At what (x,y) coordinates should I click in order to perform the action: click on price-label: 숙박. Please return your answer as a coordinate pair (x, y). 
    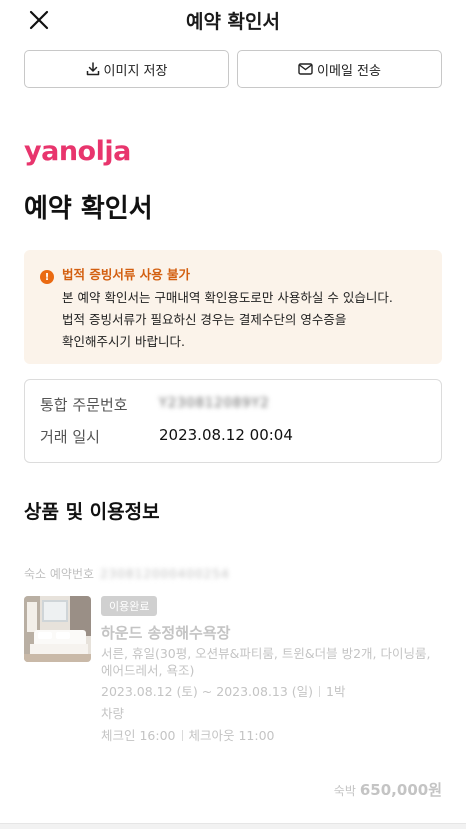
    Looking at the image, I should click on (344, 791).